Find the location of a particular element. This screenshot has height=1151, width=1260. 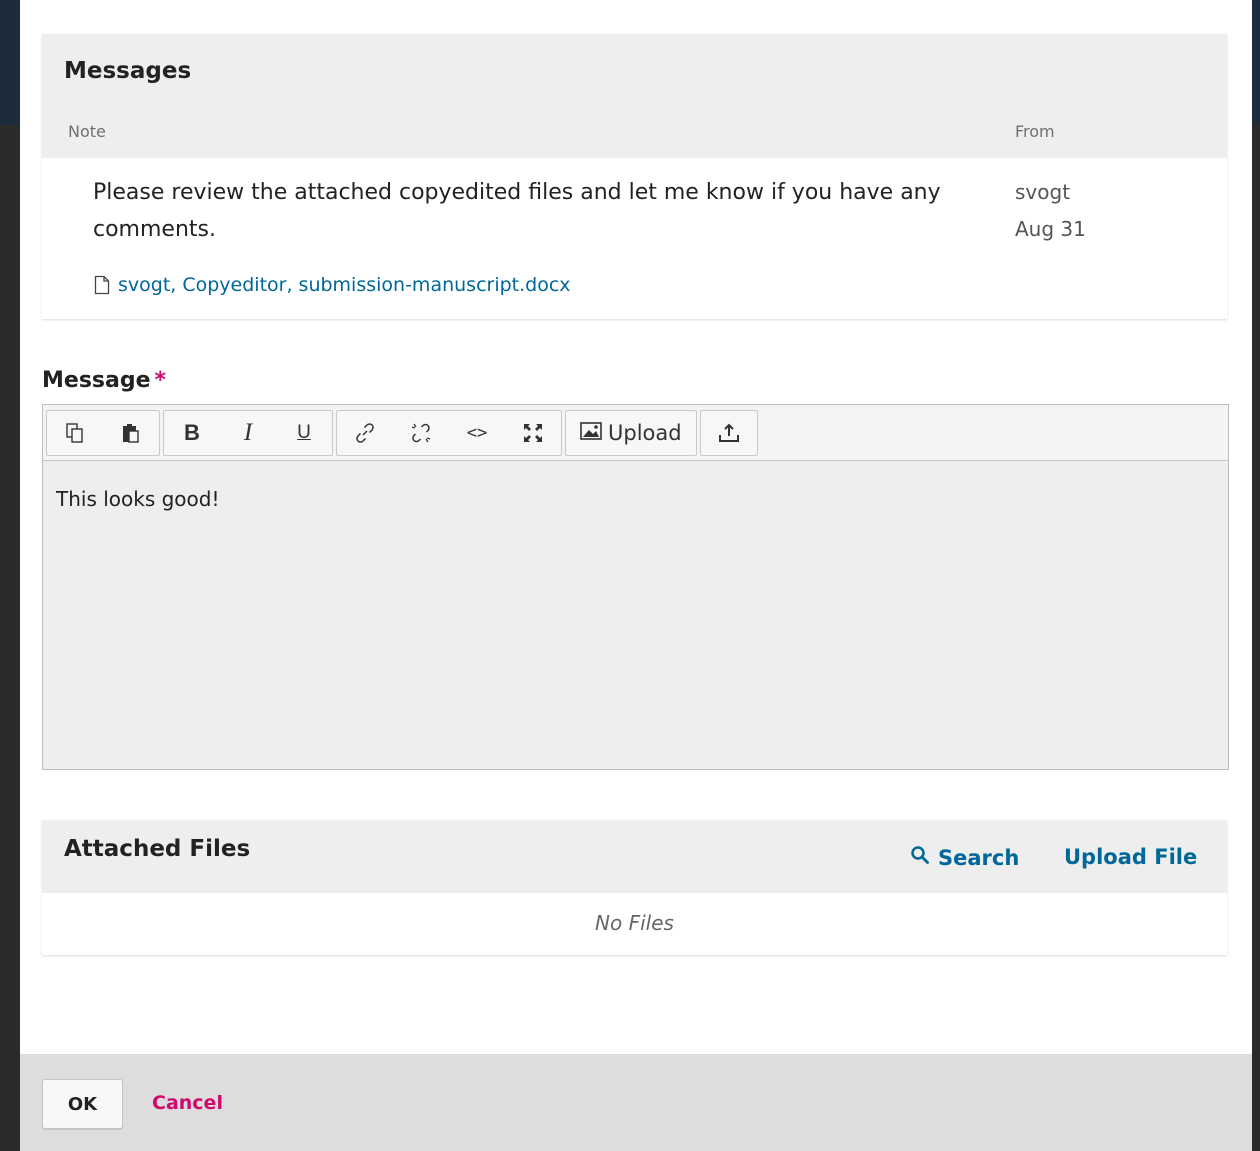

underline-button: U is located at coordinates (304, 433).